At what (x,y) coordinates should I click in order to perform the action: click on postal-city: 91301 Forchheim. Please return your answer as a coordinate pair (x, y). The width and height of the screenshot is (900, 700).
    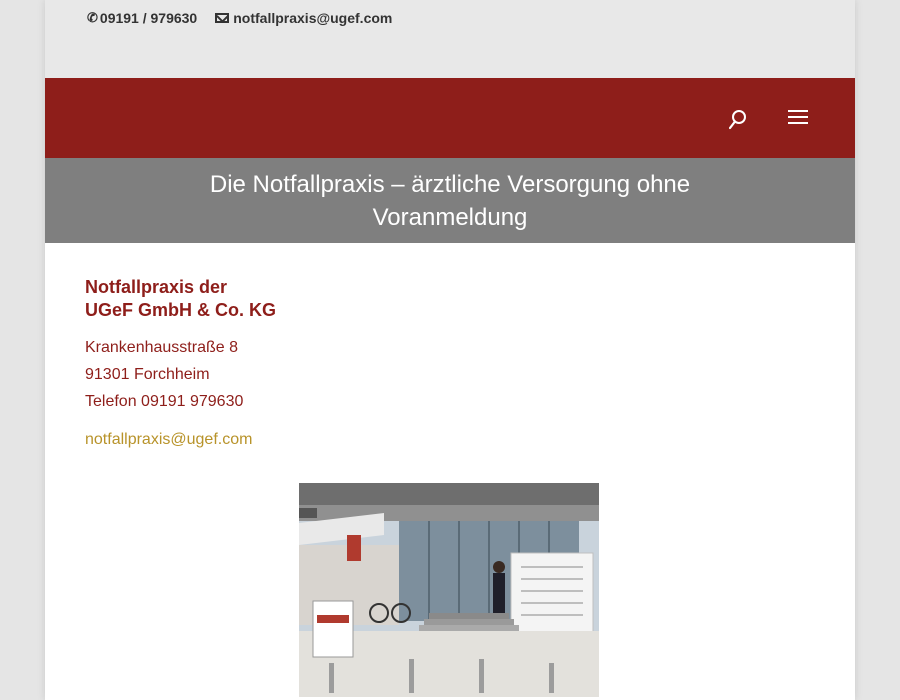
    Looking at the image, I should click on (147, 374).